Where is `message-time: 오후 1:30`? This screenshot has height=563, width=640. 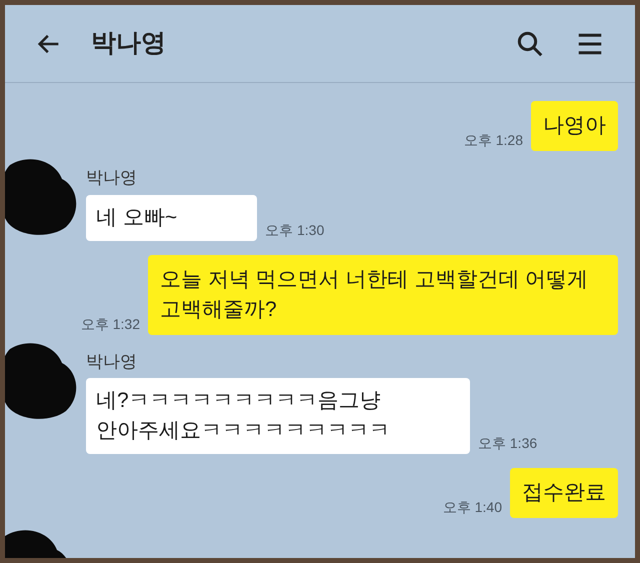 message-time: 오후 1:30 is located at coordinates (294, 230).